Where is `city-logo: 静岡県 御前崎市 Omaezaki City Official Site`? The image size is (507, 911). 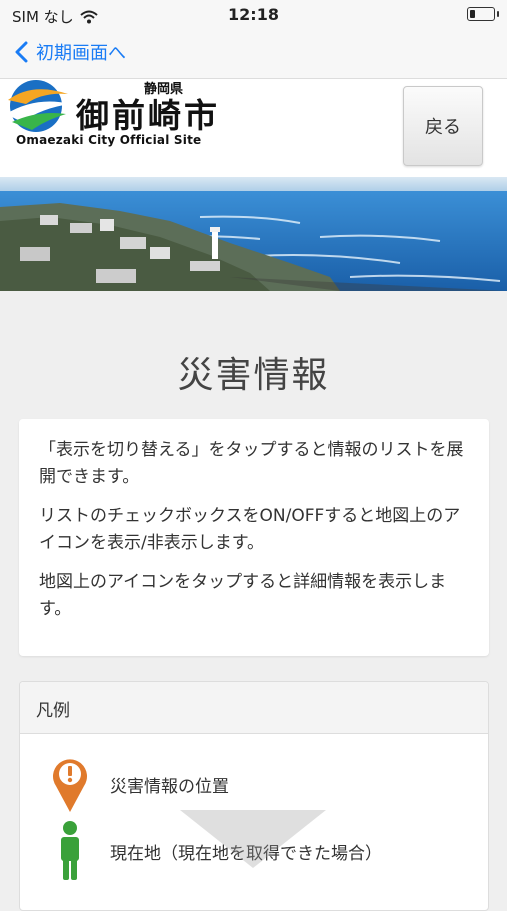
city-logo: 静岡県 御前崎市 Omaezaki City Official Site is located at coordinates (117, 116).